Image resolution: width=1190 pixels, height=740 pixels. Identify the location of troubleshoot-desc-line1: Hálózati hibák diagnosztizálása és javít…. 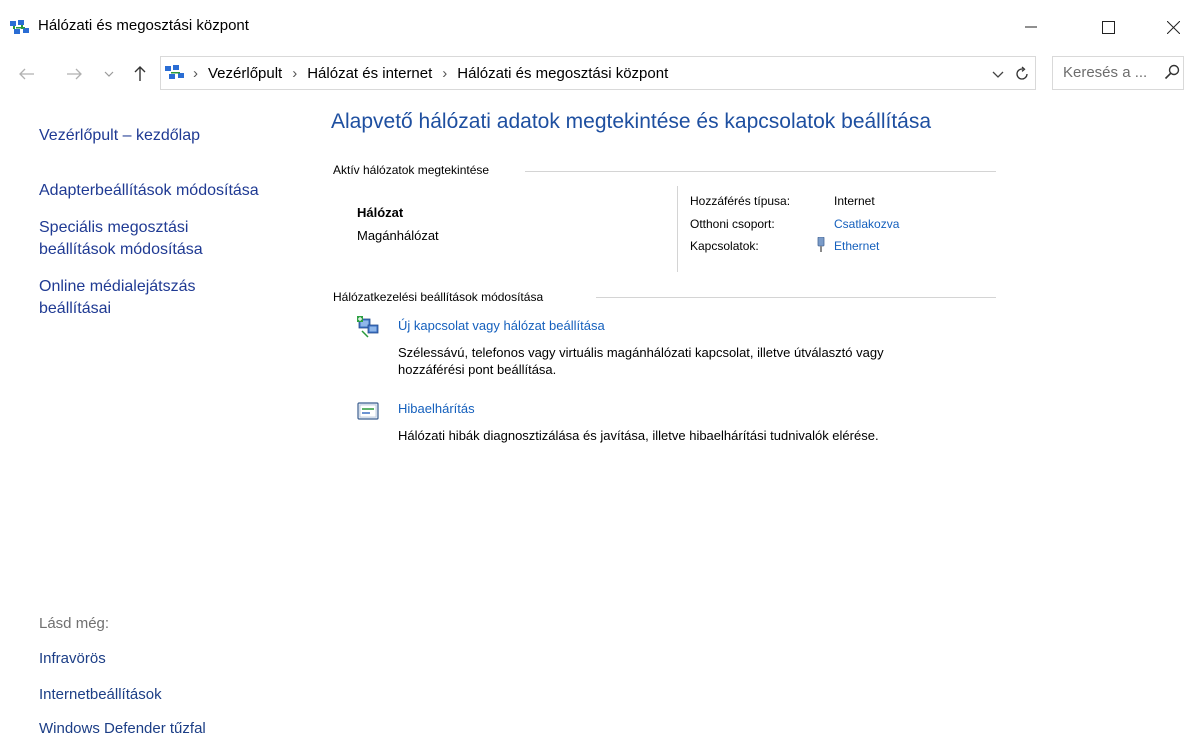
(638, 435).